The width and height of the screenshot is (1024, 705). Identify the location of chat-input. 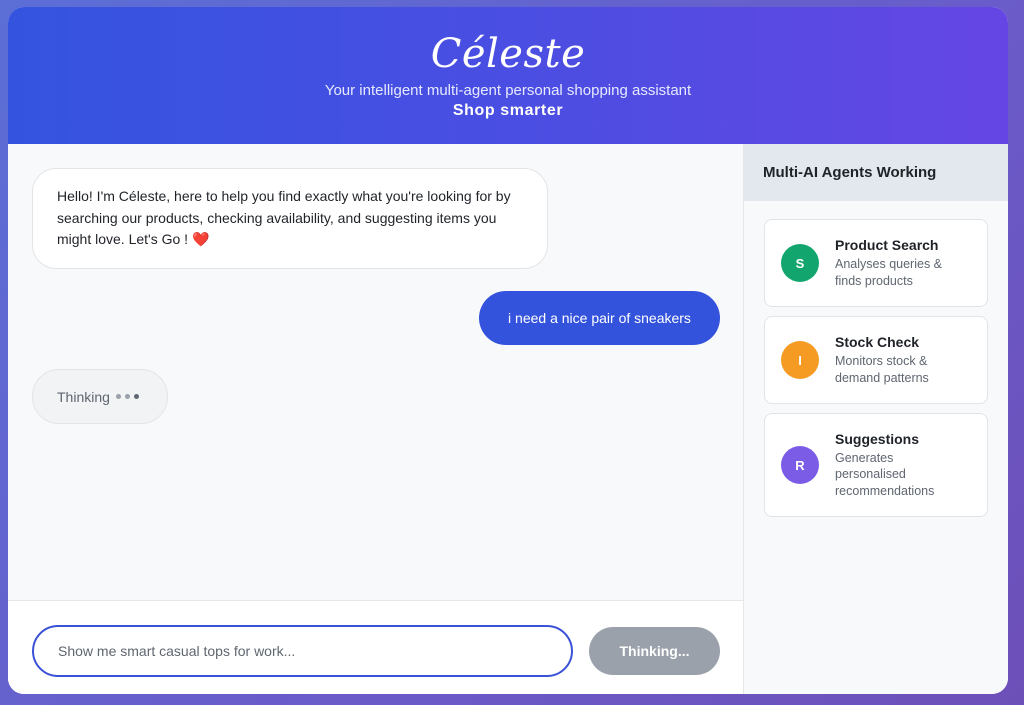
(302, 651).